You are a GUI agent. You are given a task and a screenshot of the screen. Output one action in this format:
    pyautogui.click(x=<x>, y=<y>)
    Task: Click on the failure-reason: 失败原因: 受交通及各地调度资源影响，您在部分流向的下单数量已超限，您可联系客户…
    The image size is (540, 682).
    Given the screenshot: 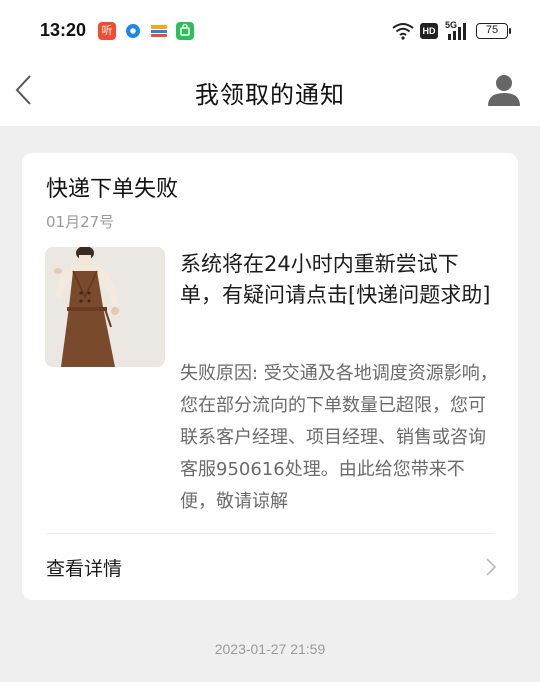 What is the action you would take?
    pyautogui.click(x=339, y=437)
    